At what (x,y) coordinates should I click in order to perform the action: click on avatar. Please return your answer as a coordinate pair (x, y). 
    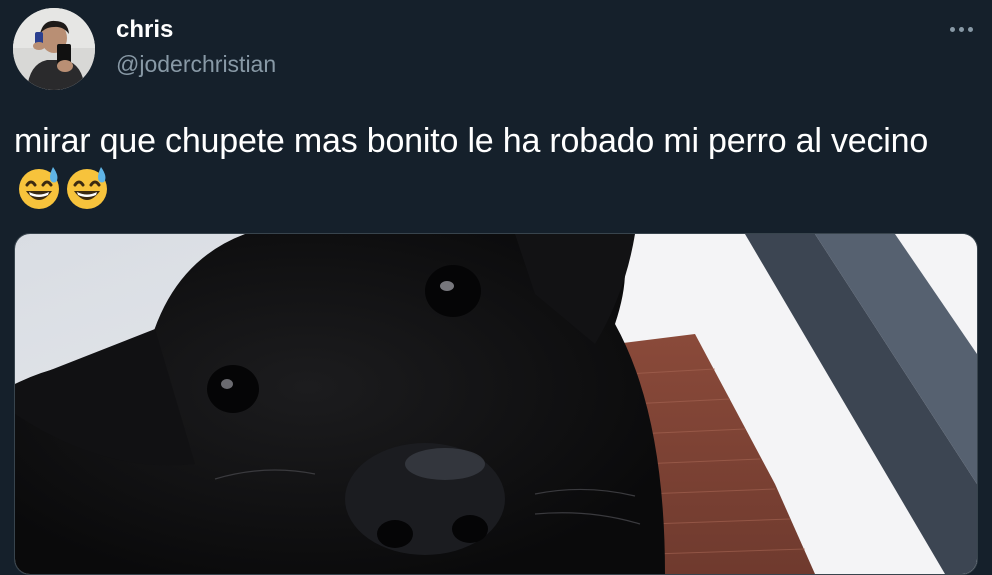
    Looking at the image, I should click on (54, 49).